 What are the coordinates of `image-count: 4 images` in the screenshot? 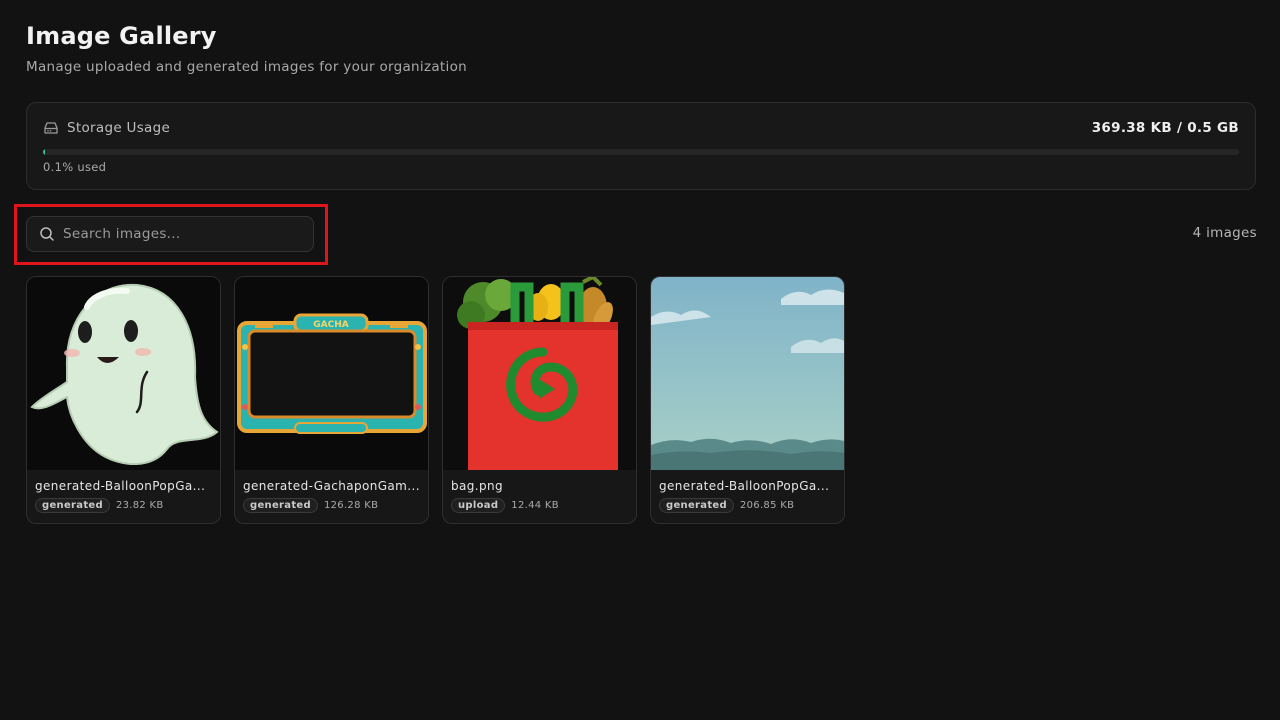 It's located at (1224, 233).